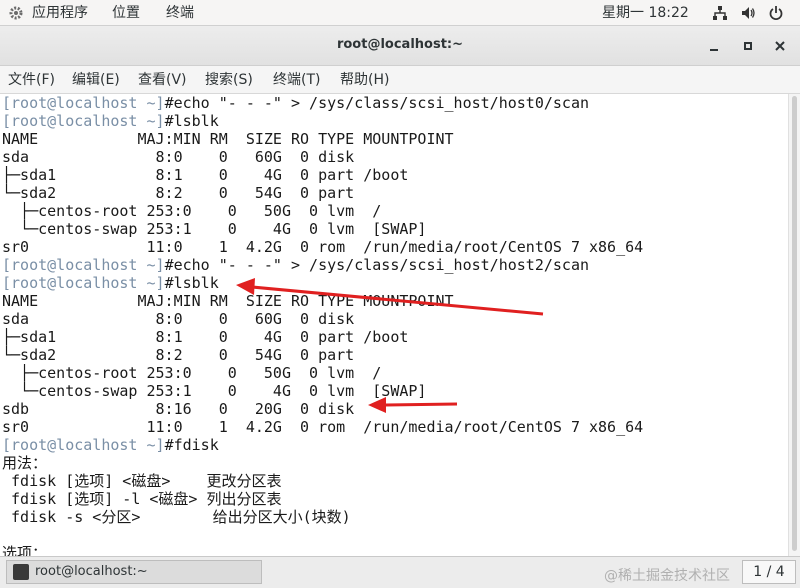 The height and width of the screenshot is (588, 800). I want to click on bottom-taskbar: root@localhost:~ @稀土掘金技术社区 1 / 4, so click(400, 572).